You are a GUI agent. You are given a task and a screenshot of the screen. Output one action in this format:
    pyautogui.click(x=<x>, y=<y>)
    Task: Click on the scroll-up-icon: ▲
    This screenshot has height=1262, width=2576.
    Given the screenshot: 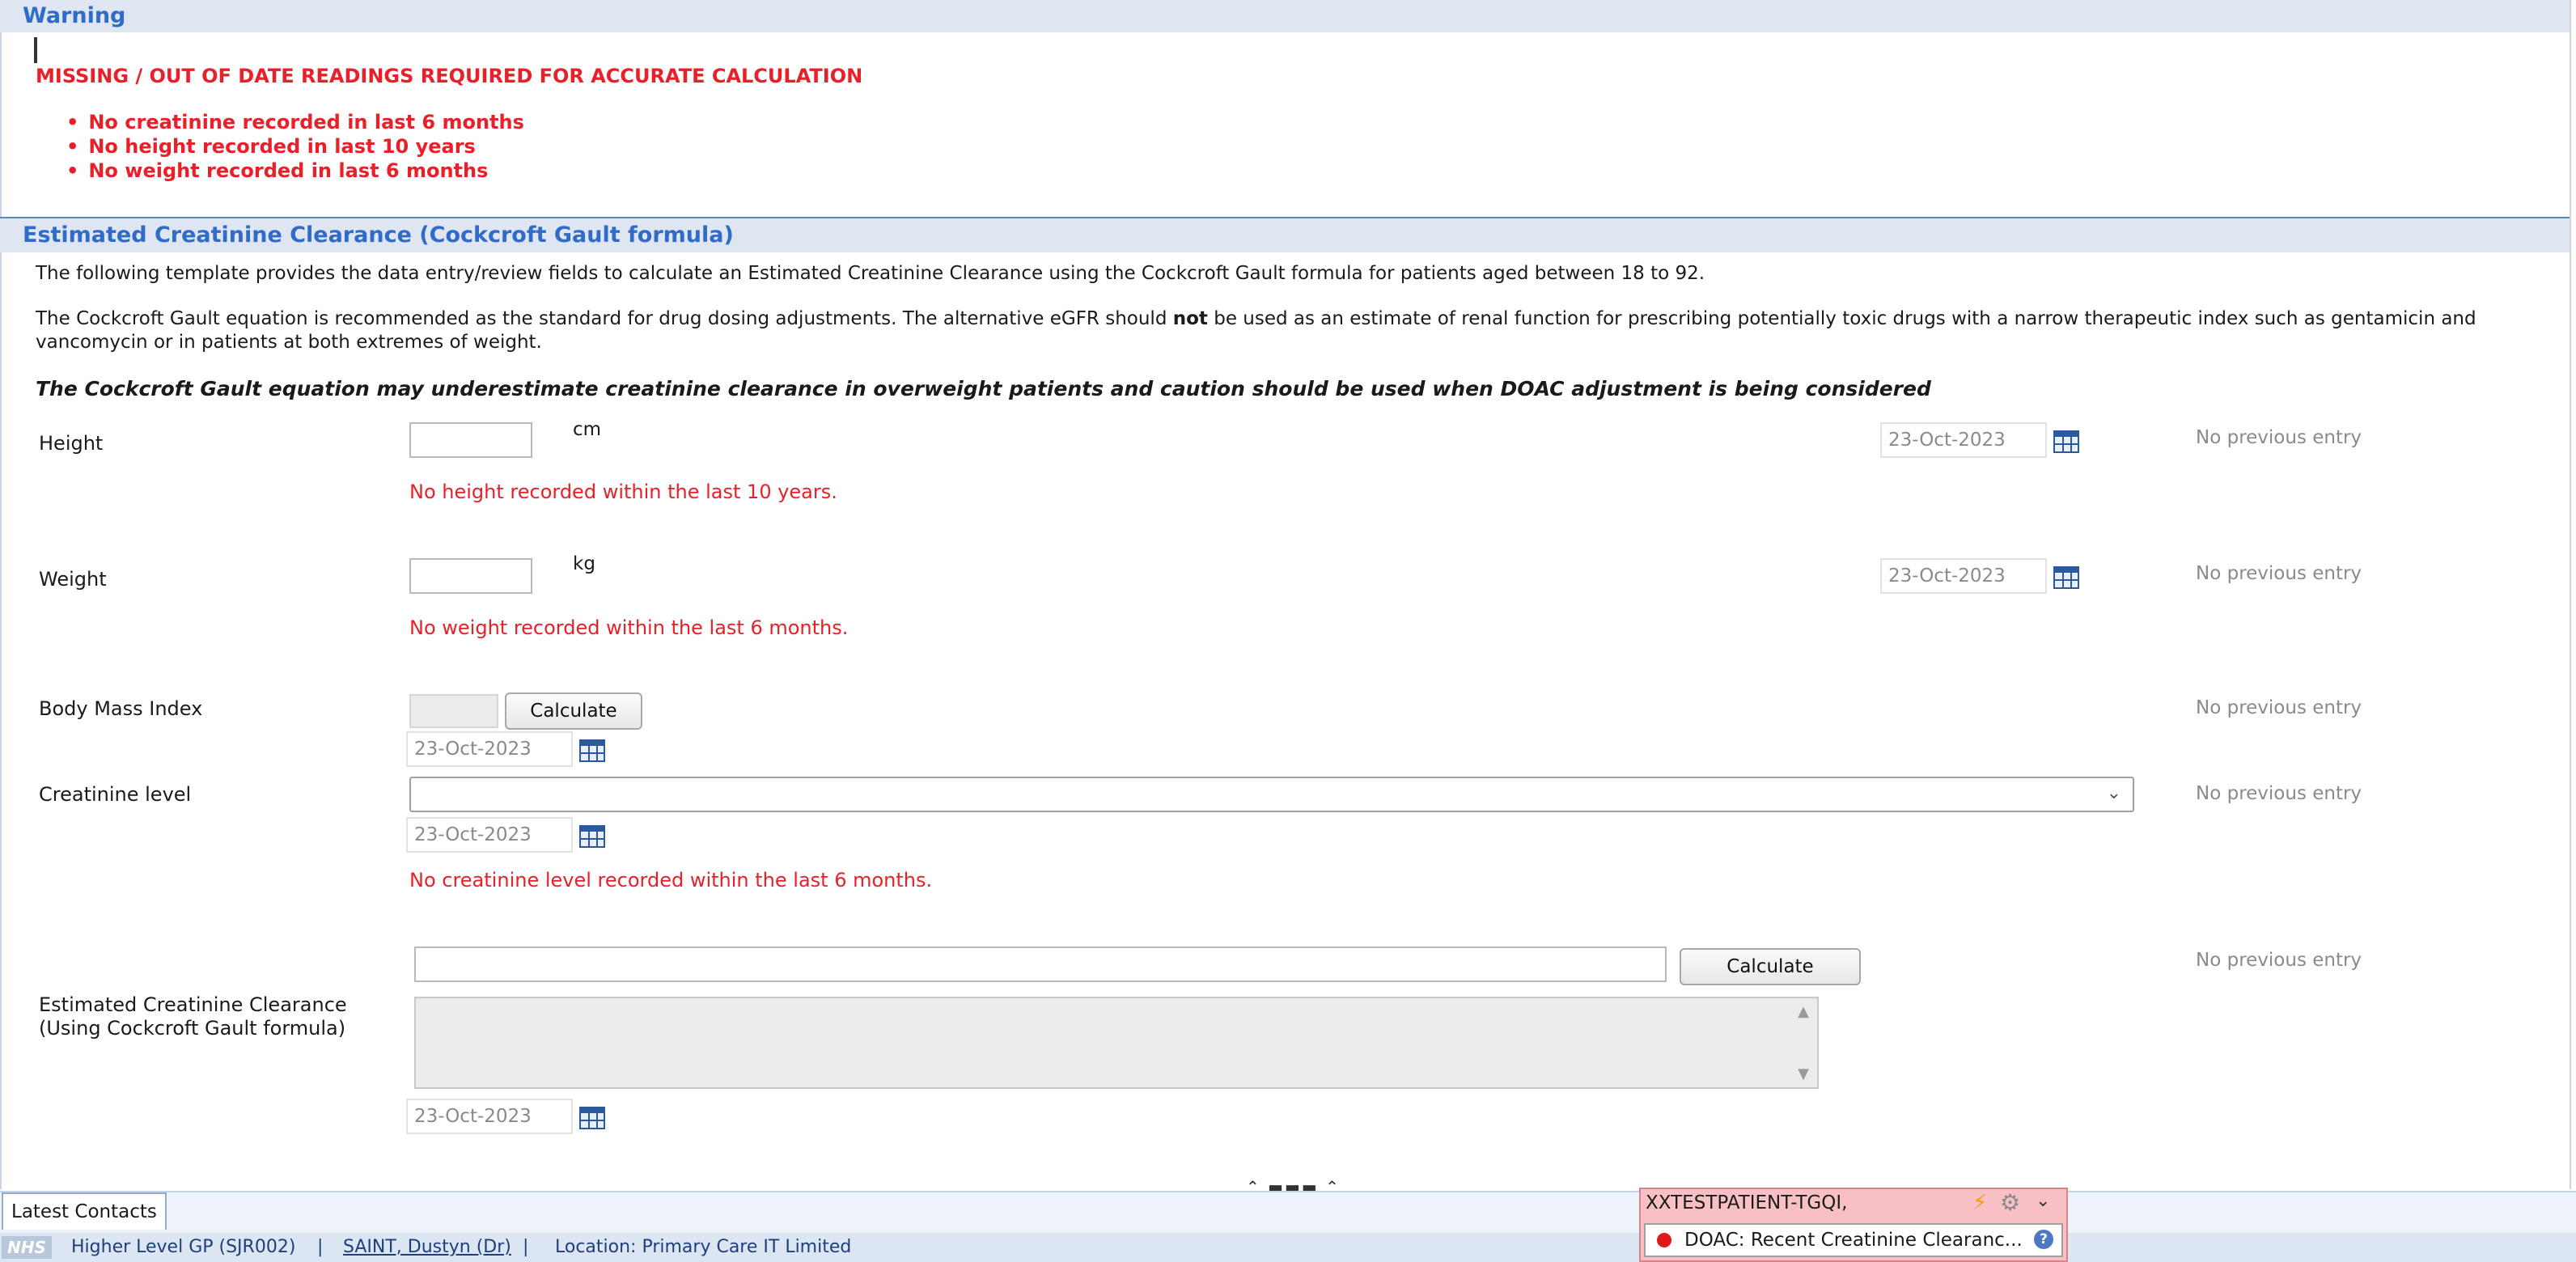 What is the action you would take?
    pyautogui.click(x=1803, y=1011)
    